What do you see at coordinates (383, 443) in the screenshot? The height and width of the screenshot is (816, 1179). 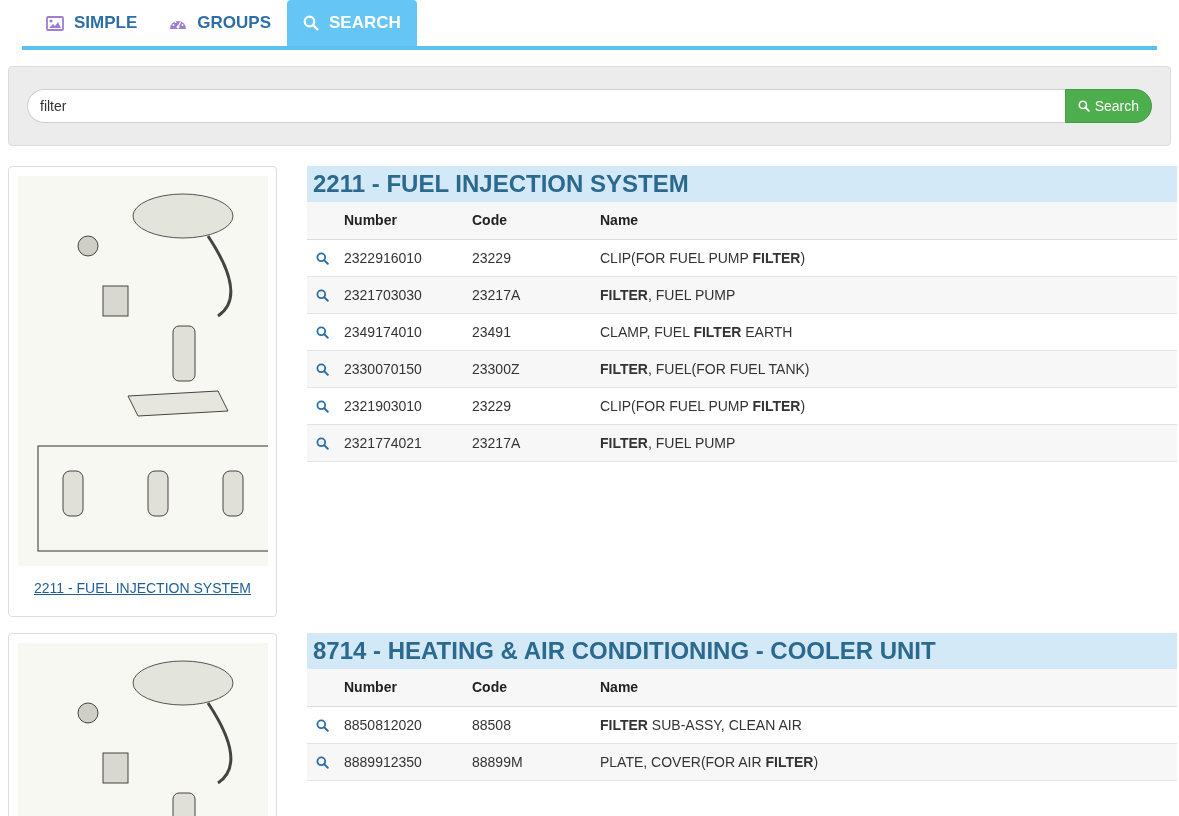 I see `table-cell-text: 2321774021` at bounding box center [383, 443].